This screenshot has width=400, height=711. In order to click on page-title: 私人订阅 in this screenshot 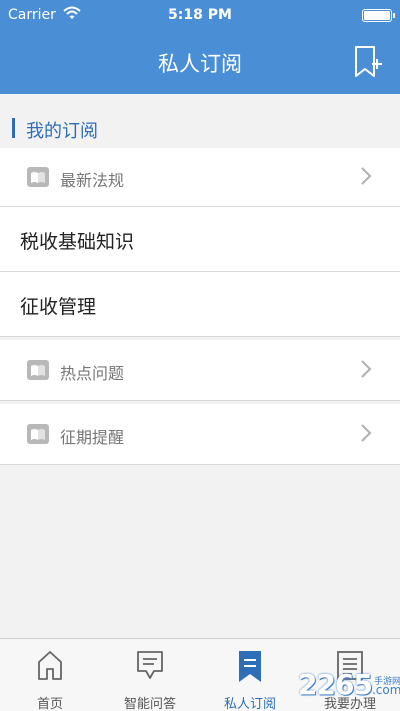, I will do `click(200, 64)`.